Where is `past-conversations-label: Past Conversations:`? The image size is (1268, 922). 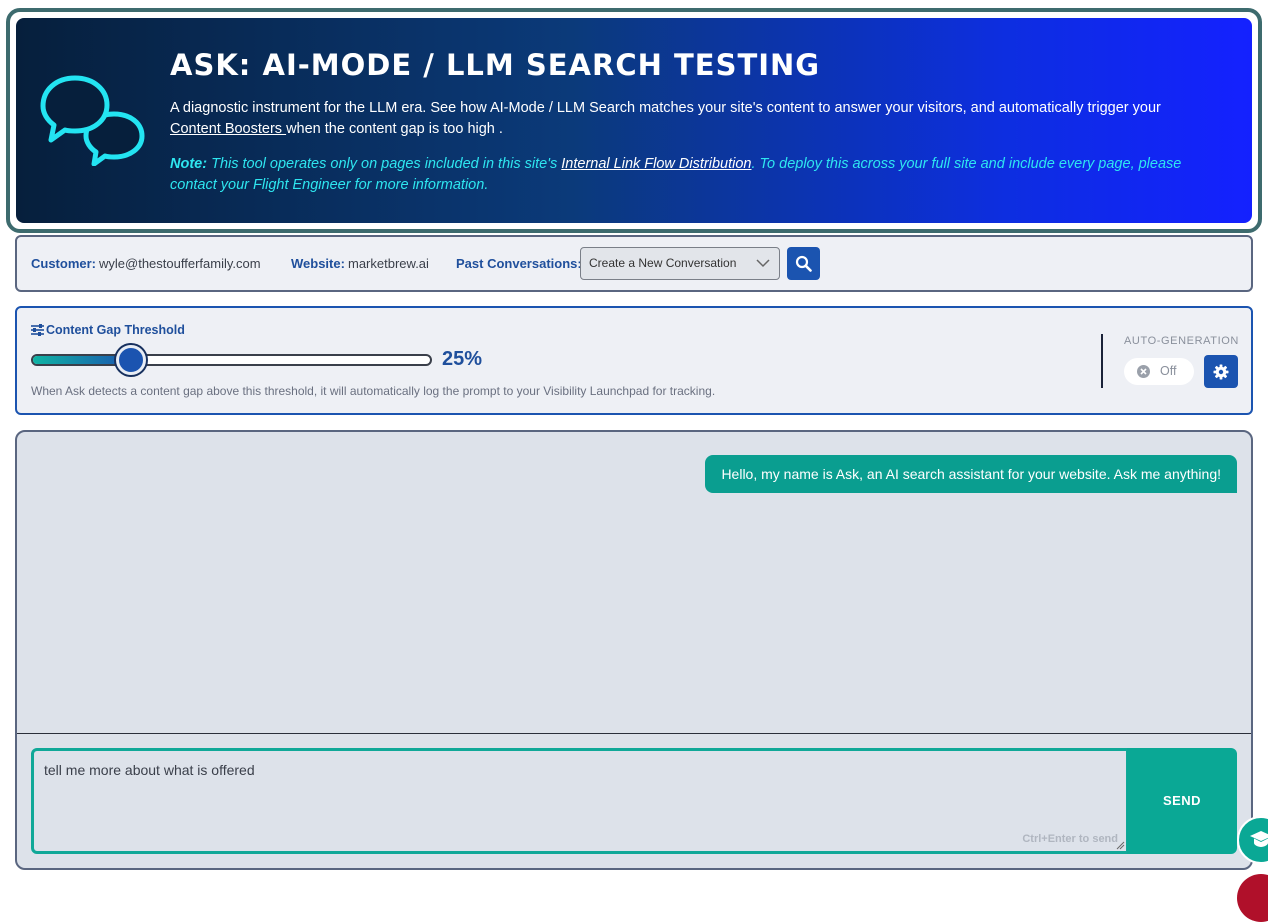 past-conversations-label: Past Conversations: is located at coordinates (519, 263).